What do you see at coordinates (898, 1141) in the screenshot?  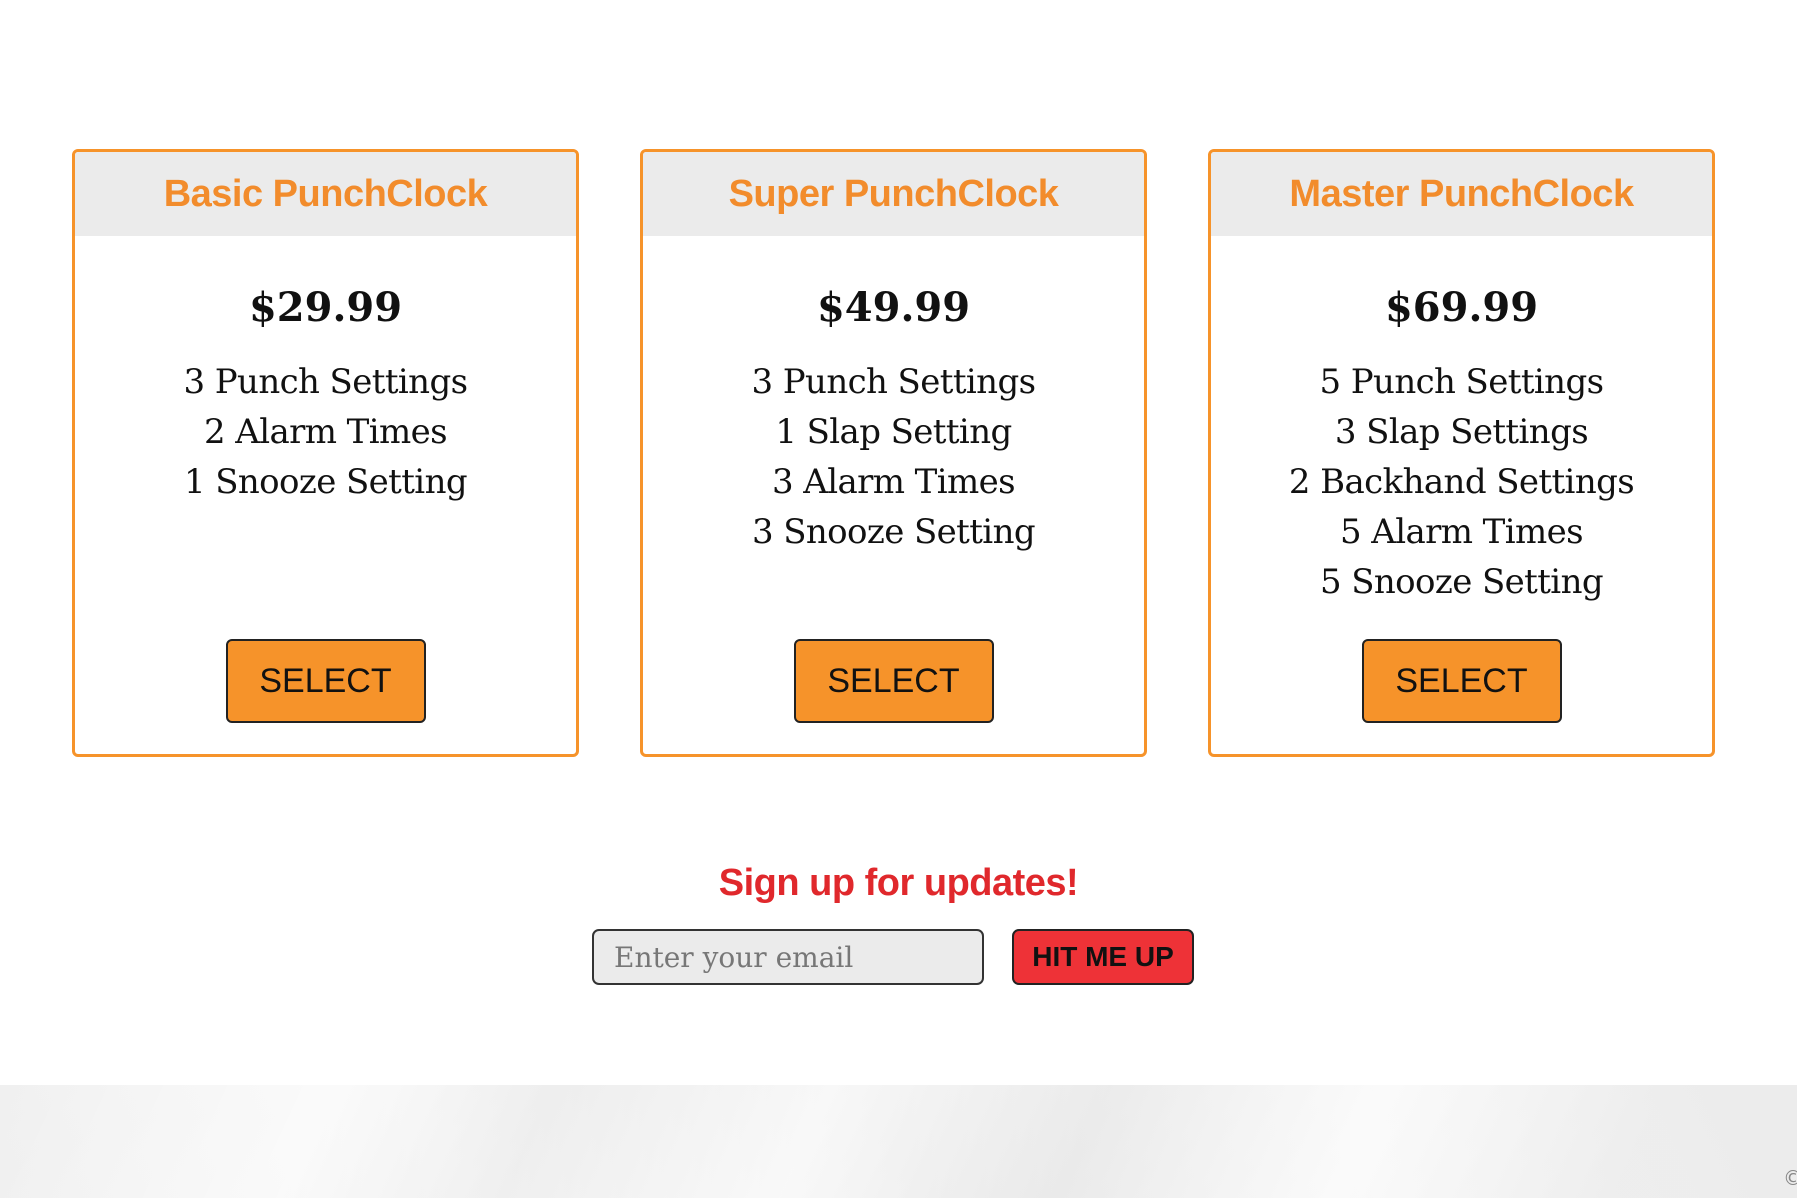 I see `footer: ©` at bounding box center [898, 1141].